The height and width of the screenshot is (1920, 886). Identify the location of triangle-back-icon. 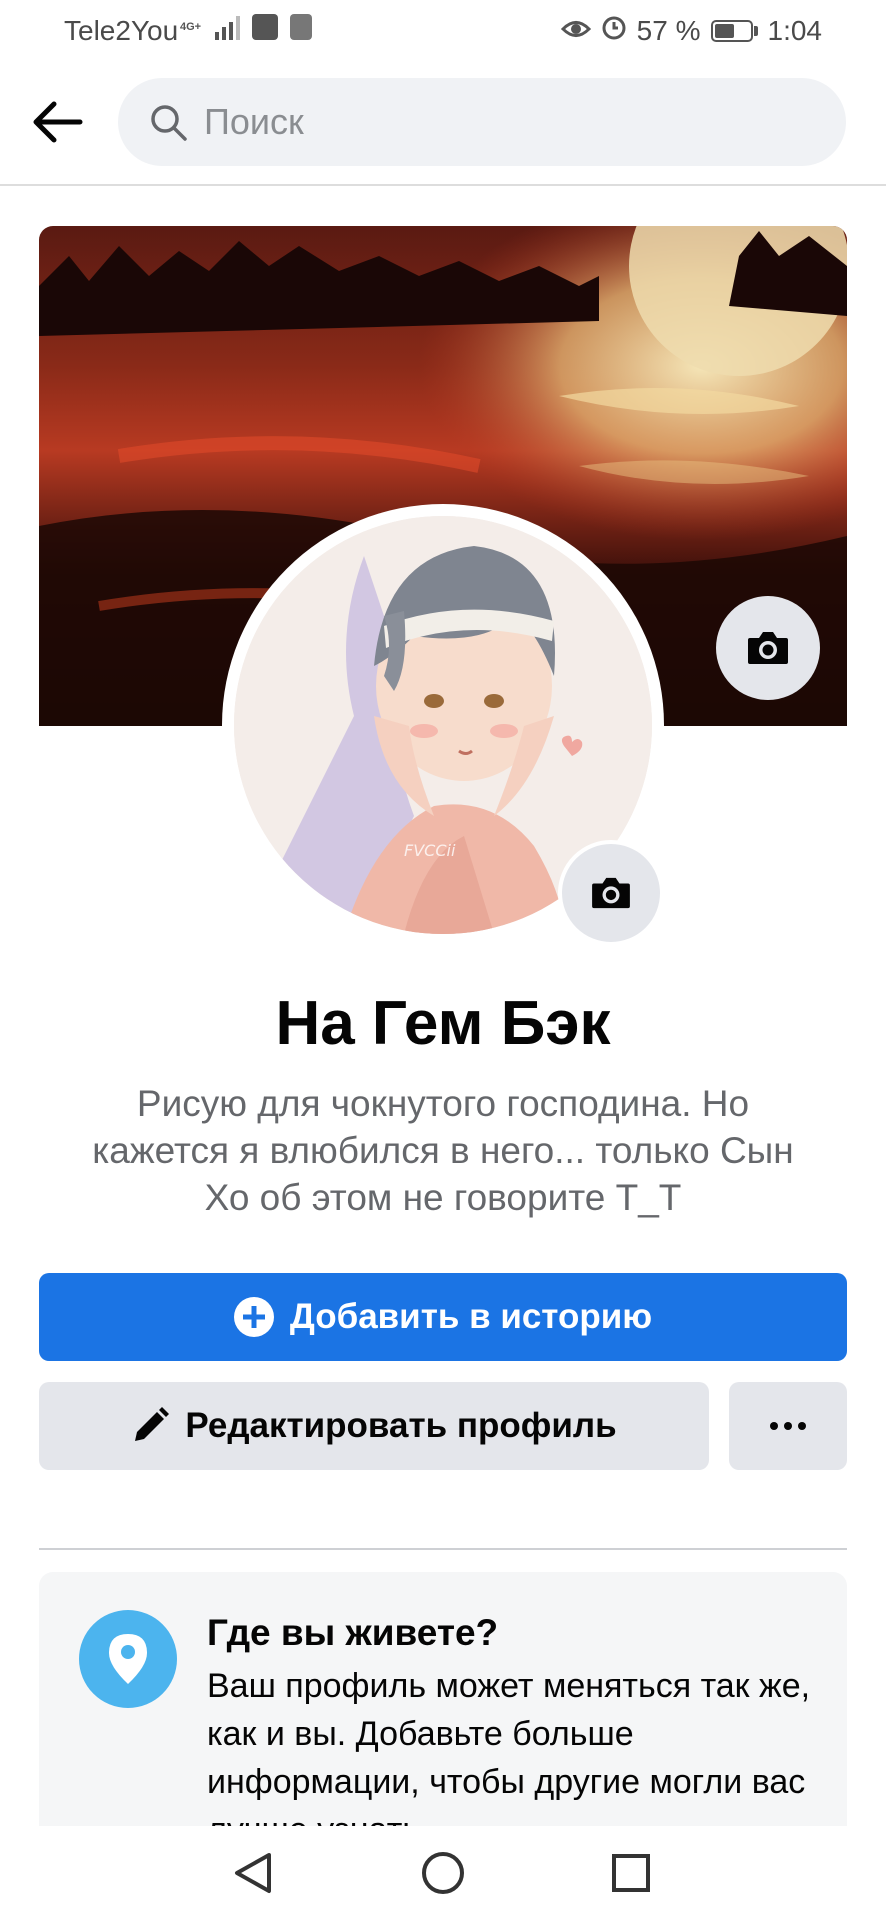
(253, 1873).